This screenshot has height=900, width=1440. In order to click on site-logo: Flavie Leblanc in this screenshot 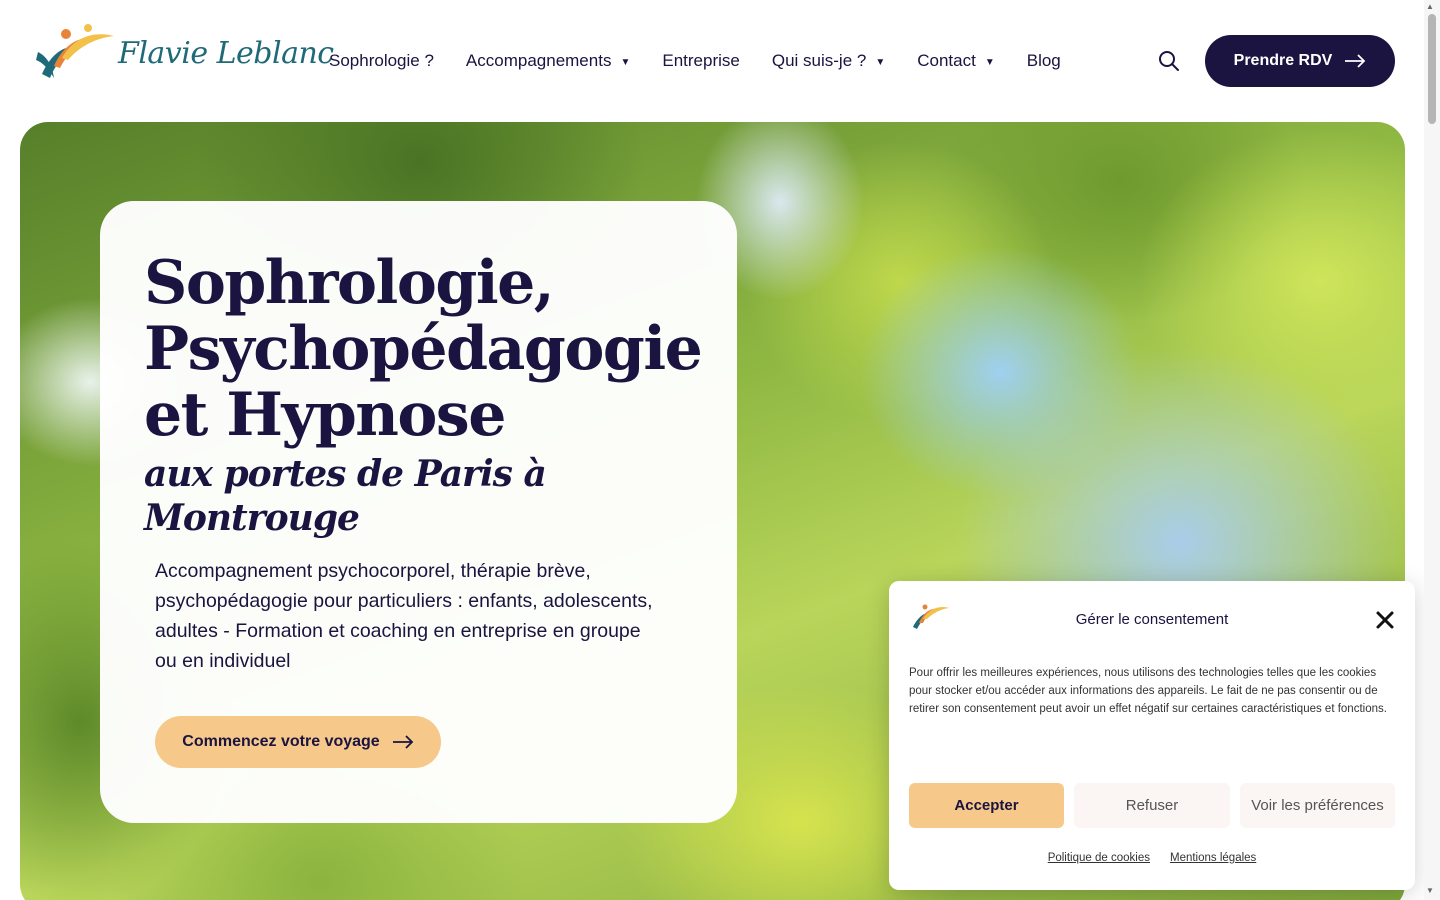, I will do `click(183, 55)`.